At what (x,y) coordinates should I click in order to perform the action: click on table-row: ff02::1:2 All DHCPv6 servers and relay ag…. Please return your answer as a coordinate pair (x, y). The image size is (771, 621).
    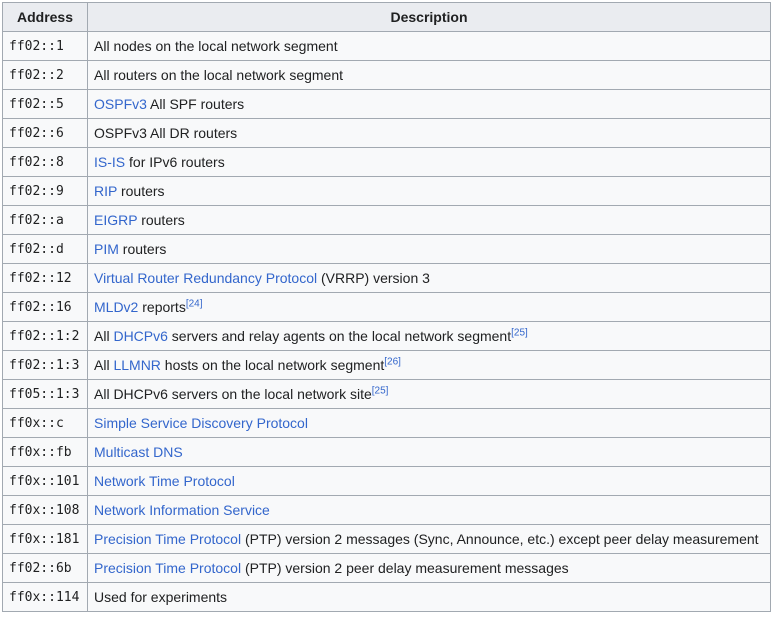
    Looking at the image, I should click on (386, 336).